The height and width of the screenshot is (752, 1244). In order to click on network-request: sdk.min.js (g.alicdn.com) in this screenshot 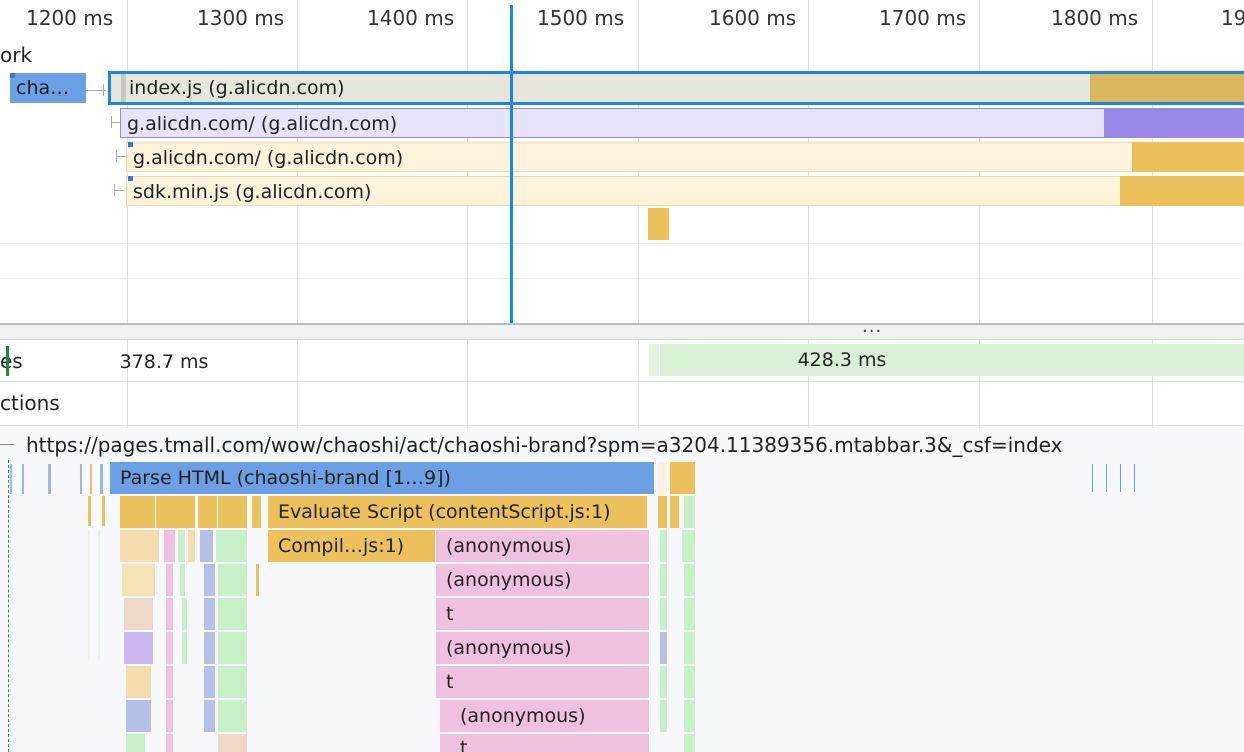, I will do `click(685, 191)`.